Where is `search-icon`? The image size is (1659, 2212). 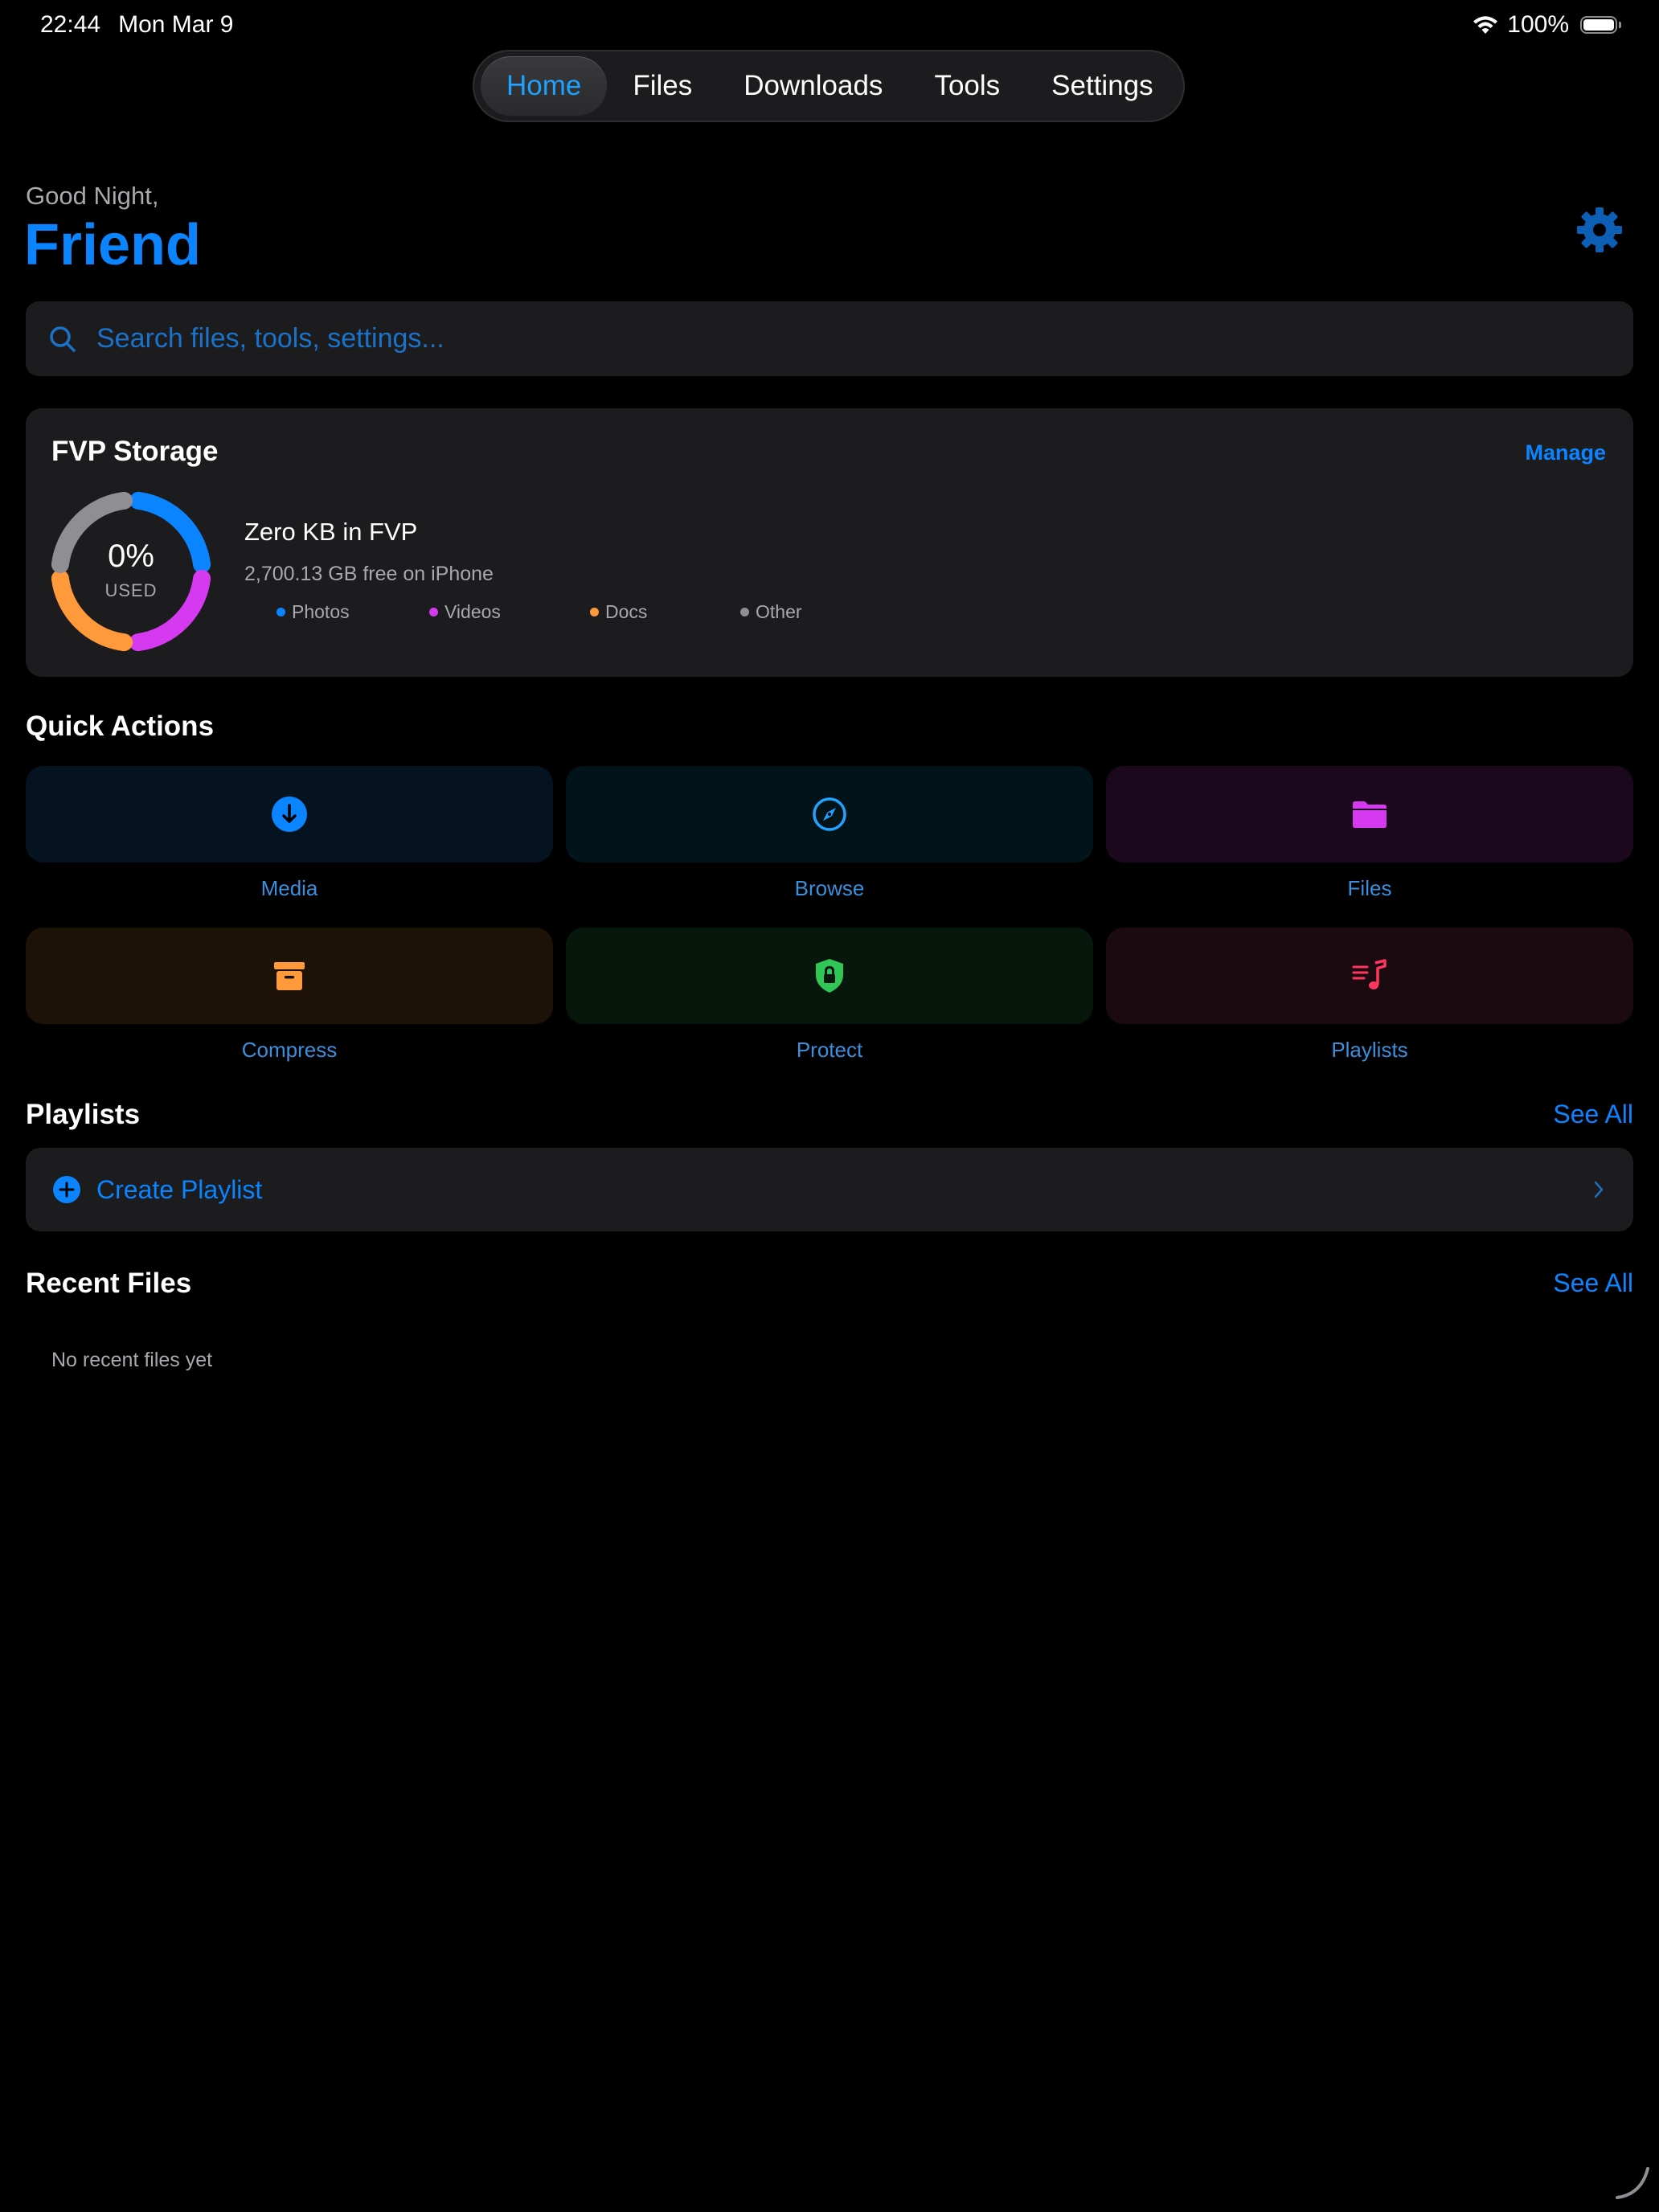 search-icon is located at coordinates (63, 339).